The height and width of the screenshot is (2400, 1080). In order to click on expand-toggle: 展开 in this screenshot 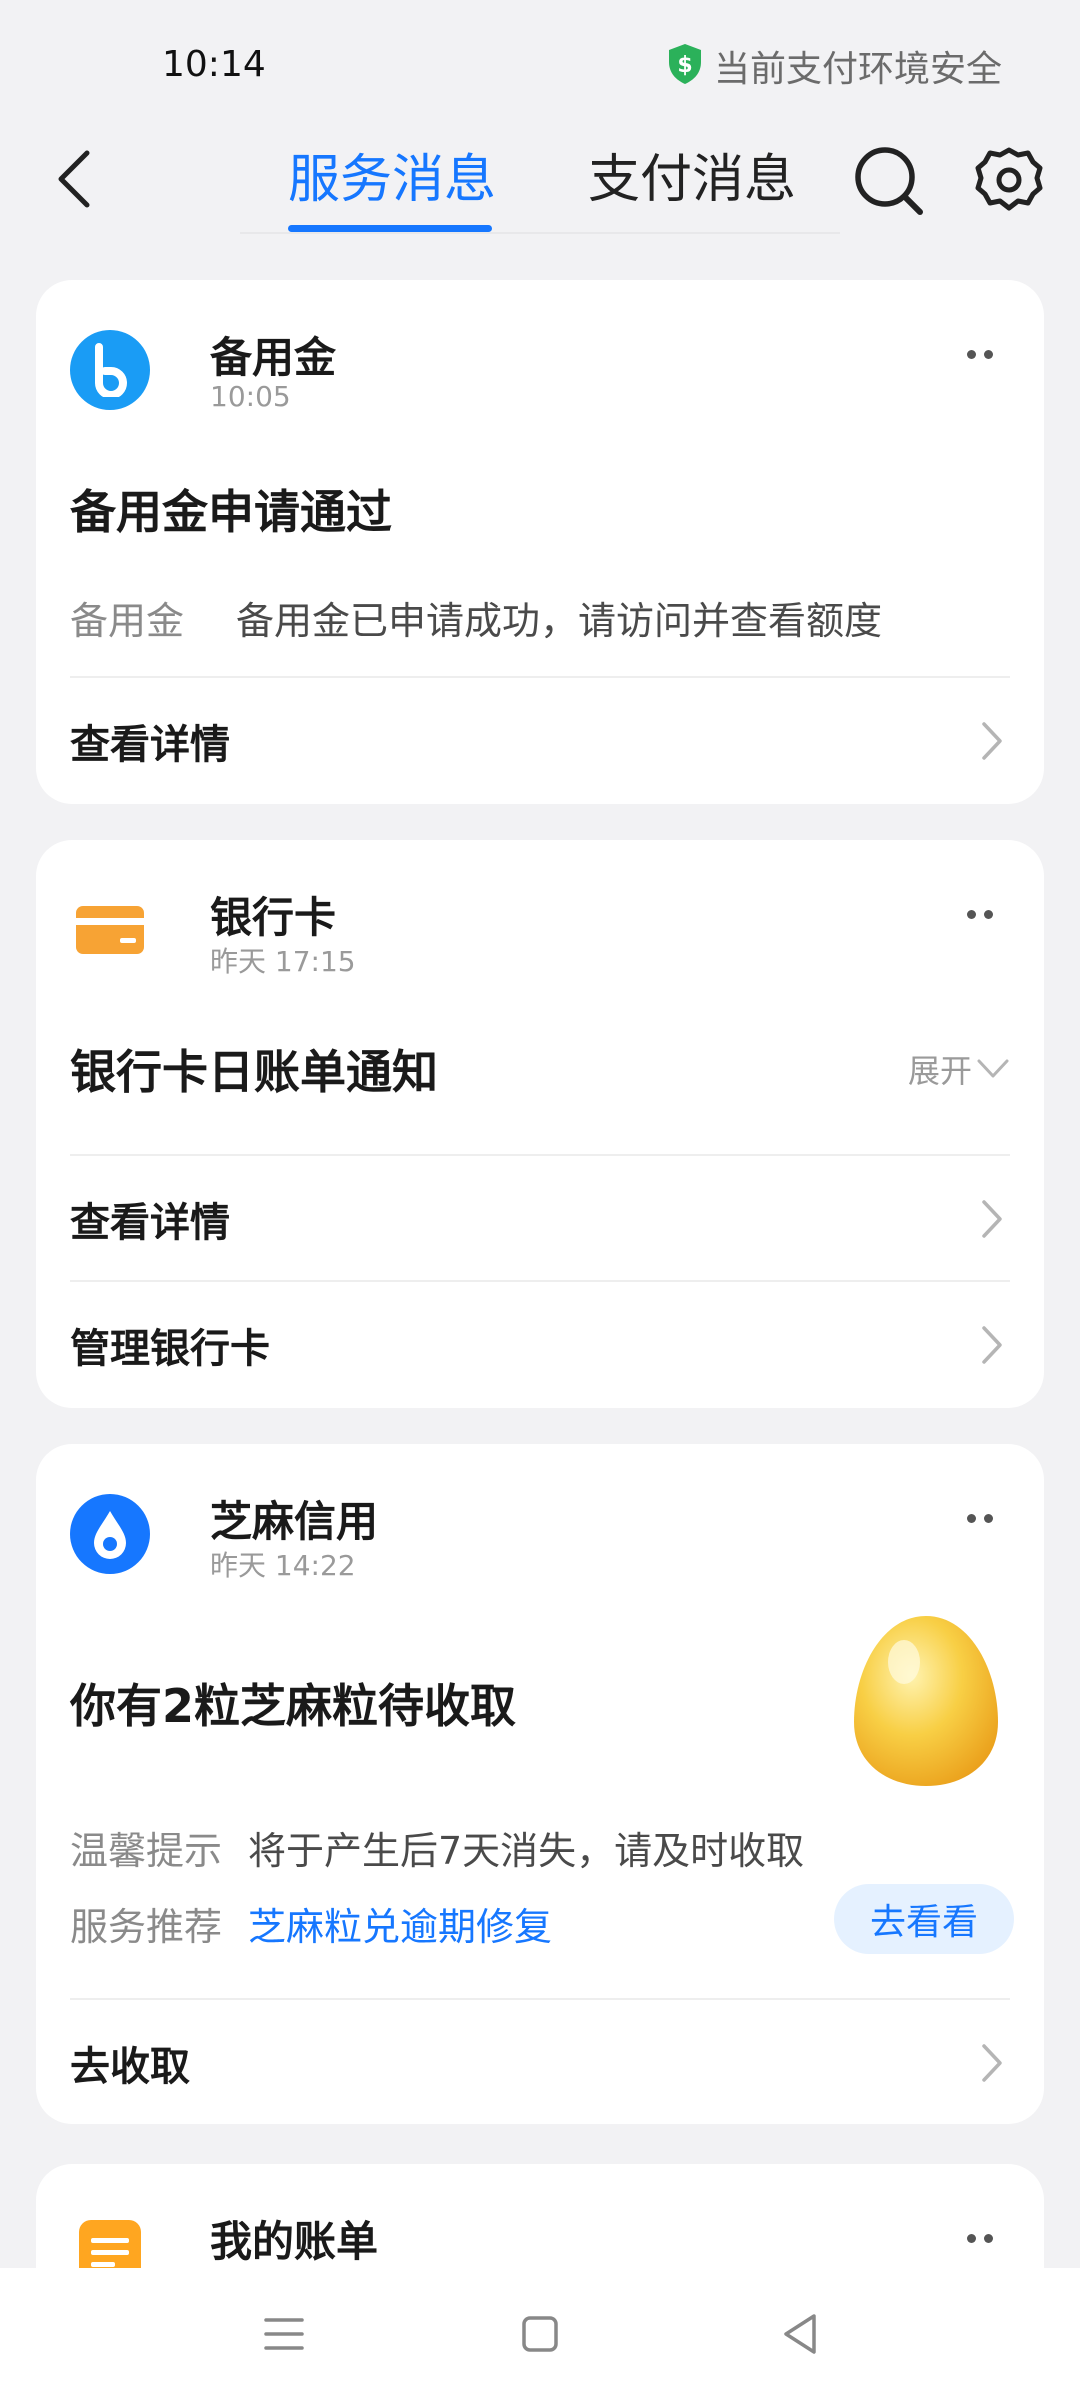, I will do `click(959, 1069)`.